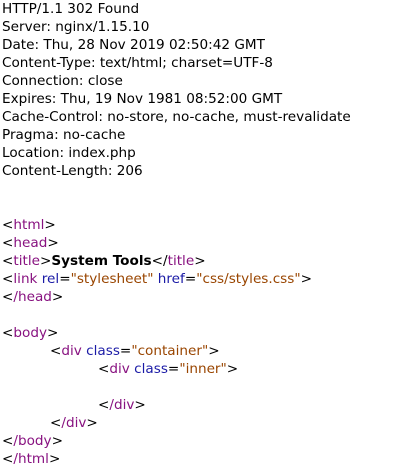  I want to click on source-line-head-close: </head>, so click(33, 297).